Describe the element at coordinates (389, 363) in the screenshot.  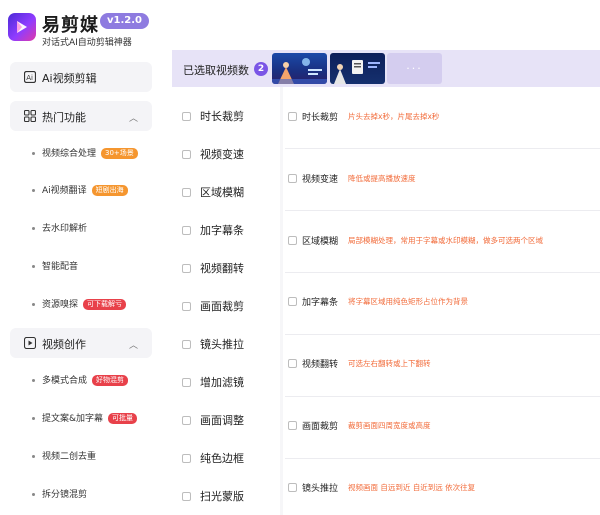
I see `detail-description: 可选左右翻转或上下翻转` at that location.